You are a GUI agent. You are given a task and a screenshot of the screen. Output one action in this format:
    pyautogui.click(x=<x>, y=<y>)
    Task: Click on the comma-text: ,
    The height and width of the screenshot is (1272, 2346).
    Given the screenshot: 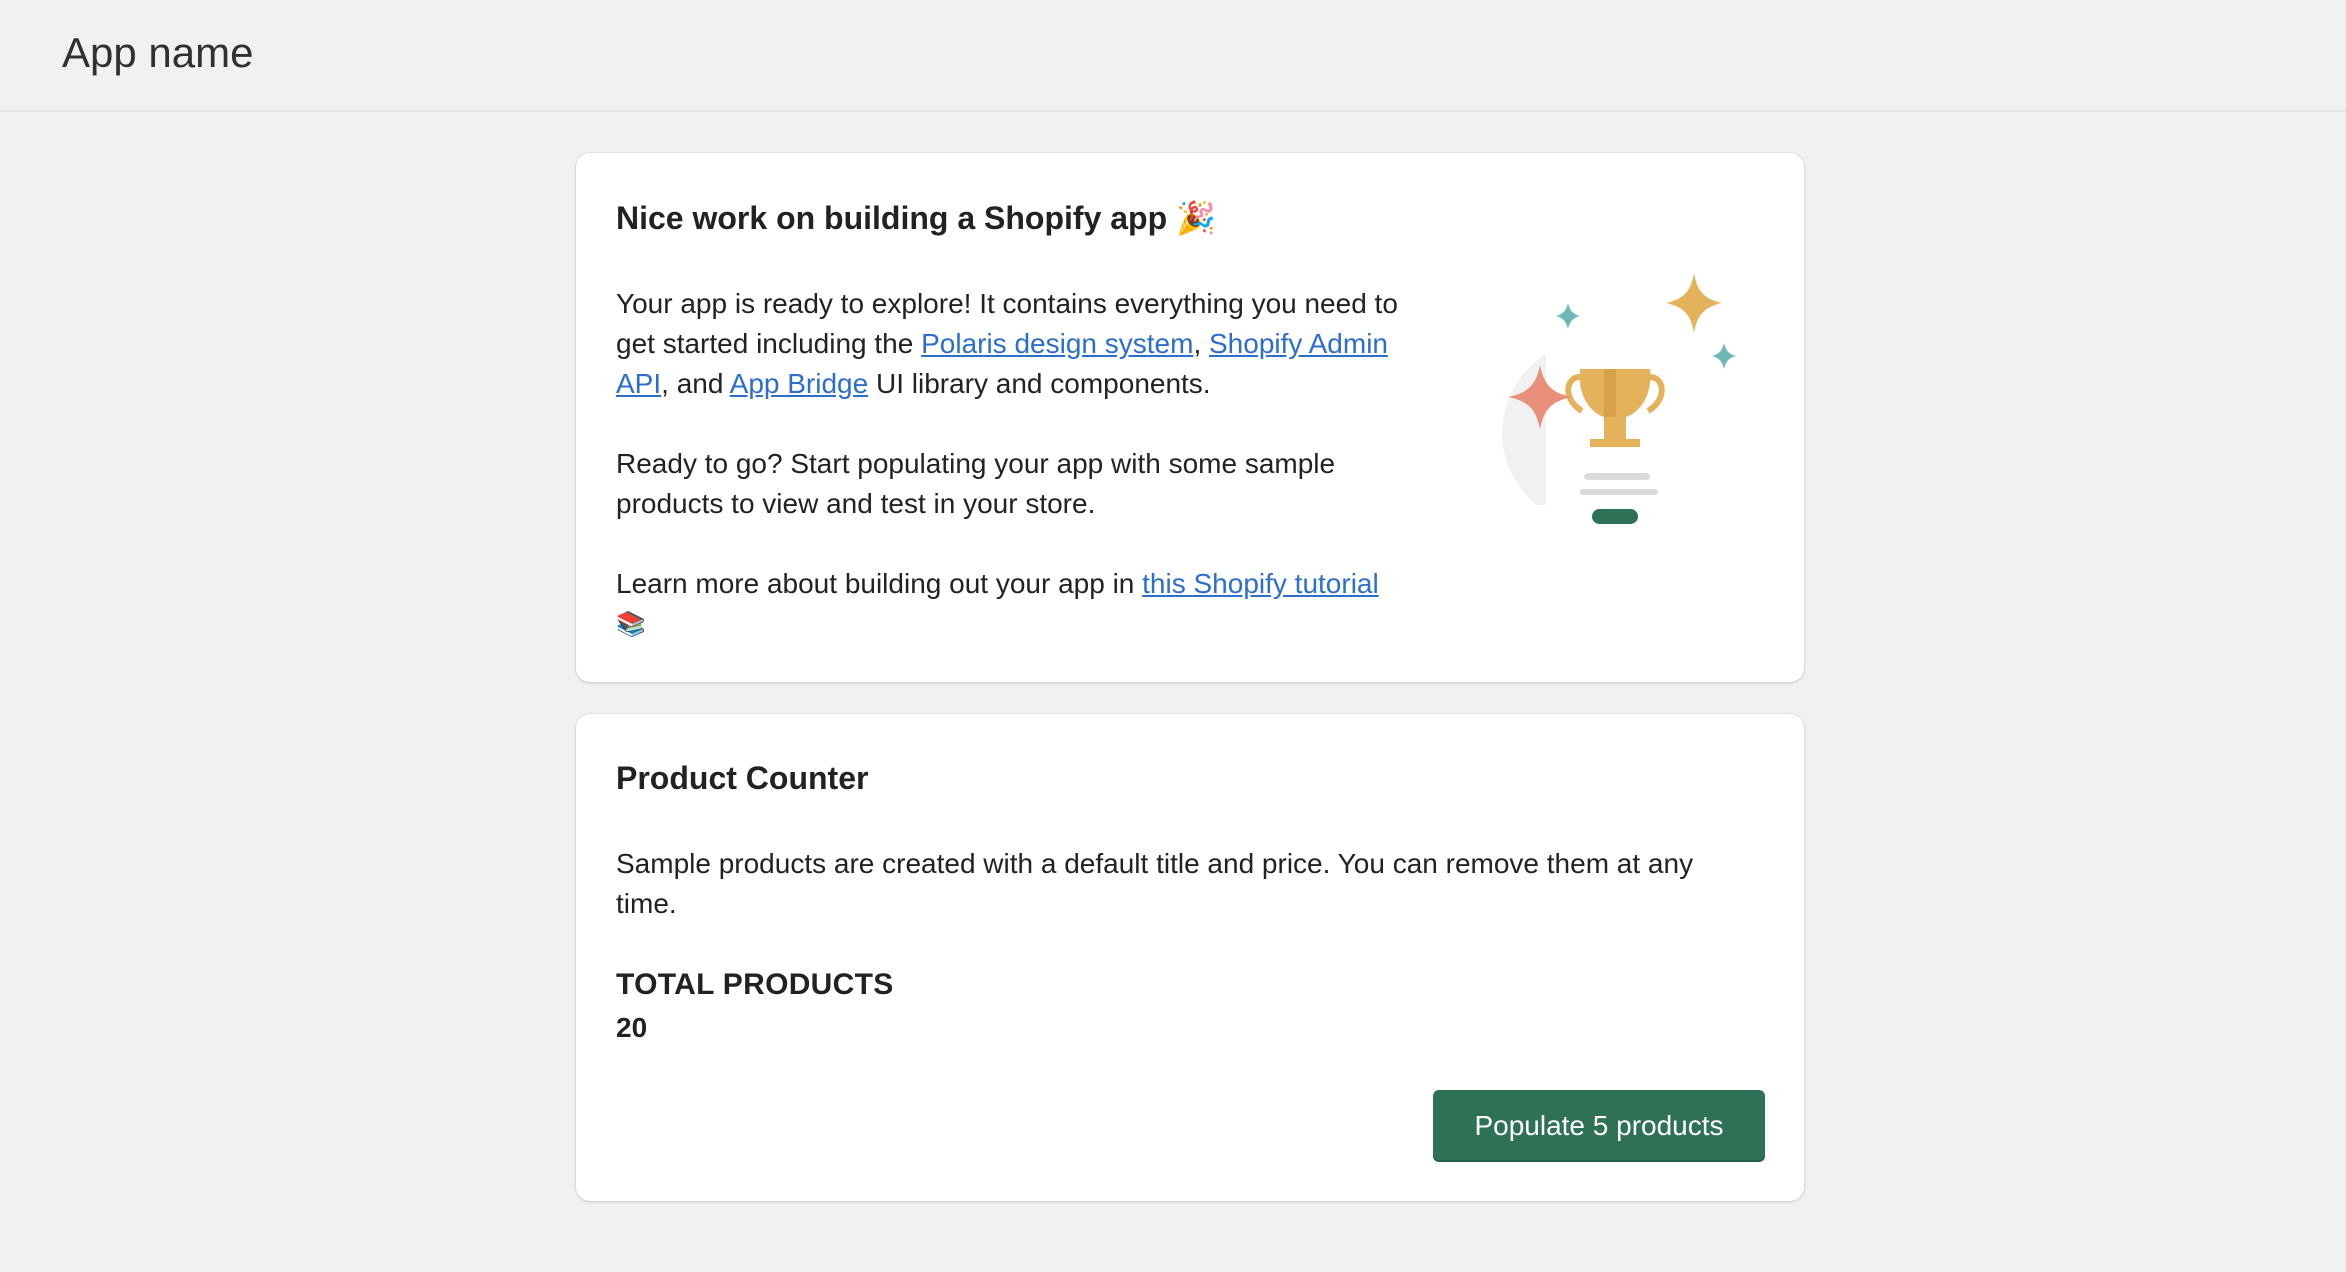 What is the action you would take?
    pyautogui.click(x=1197, y=343)
    